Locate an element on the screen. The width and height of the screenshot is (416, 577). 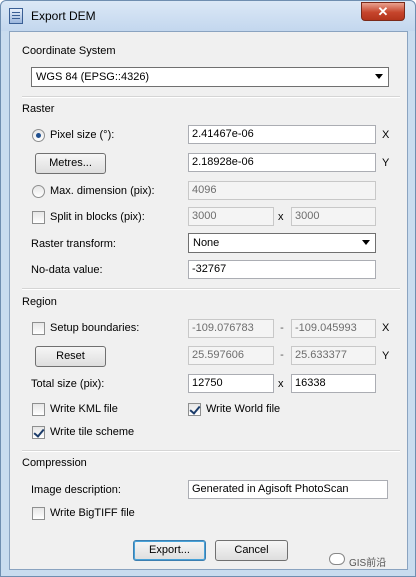
write-bigtiff-checkbox is located at coordinates (38, 513).